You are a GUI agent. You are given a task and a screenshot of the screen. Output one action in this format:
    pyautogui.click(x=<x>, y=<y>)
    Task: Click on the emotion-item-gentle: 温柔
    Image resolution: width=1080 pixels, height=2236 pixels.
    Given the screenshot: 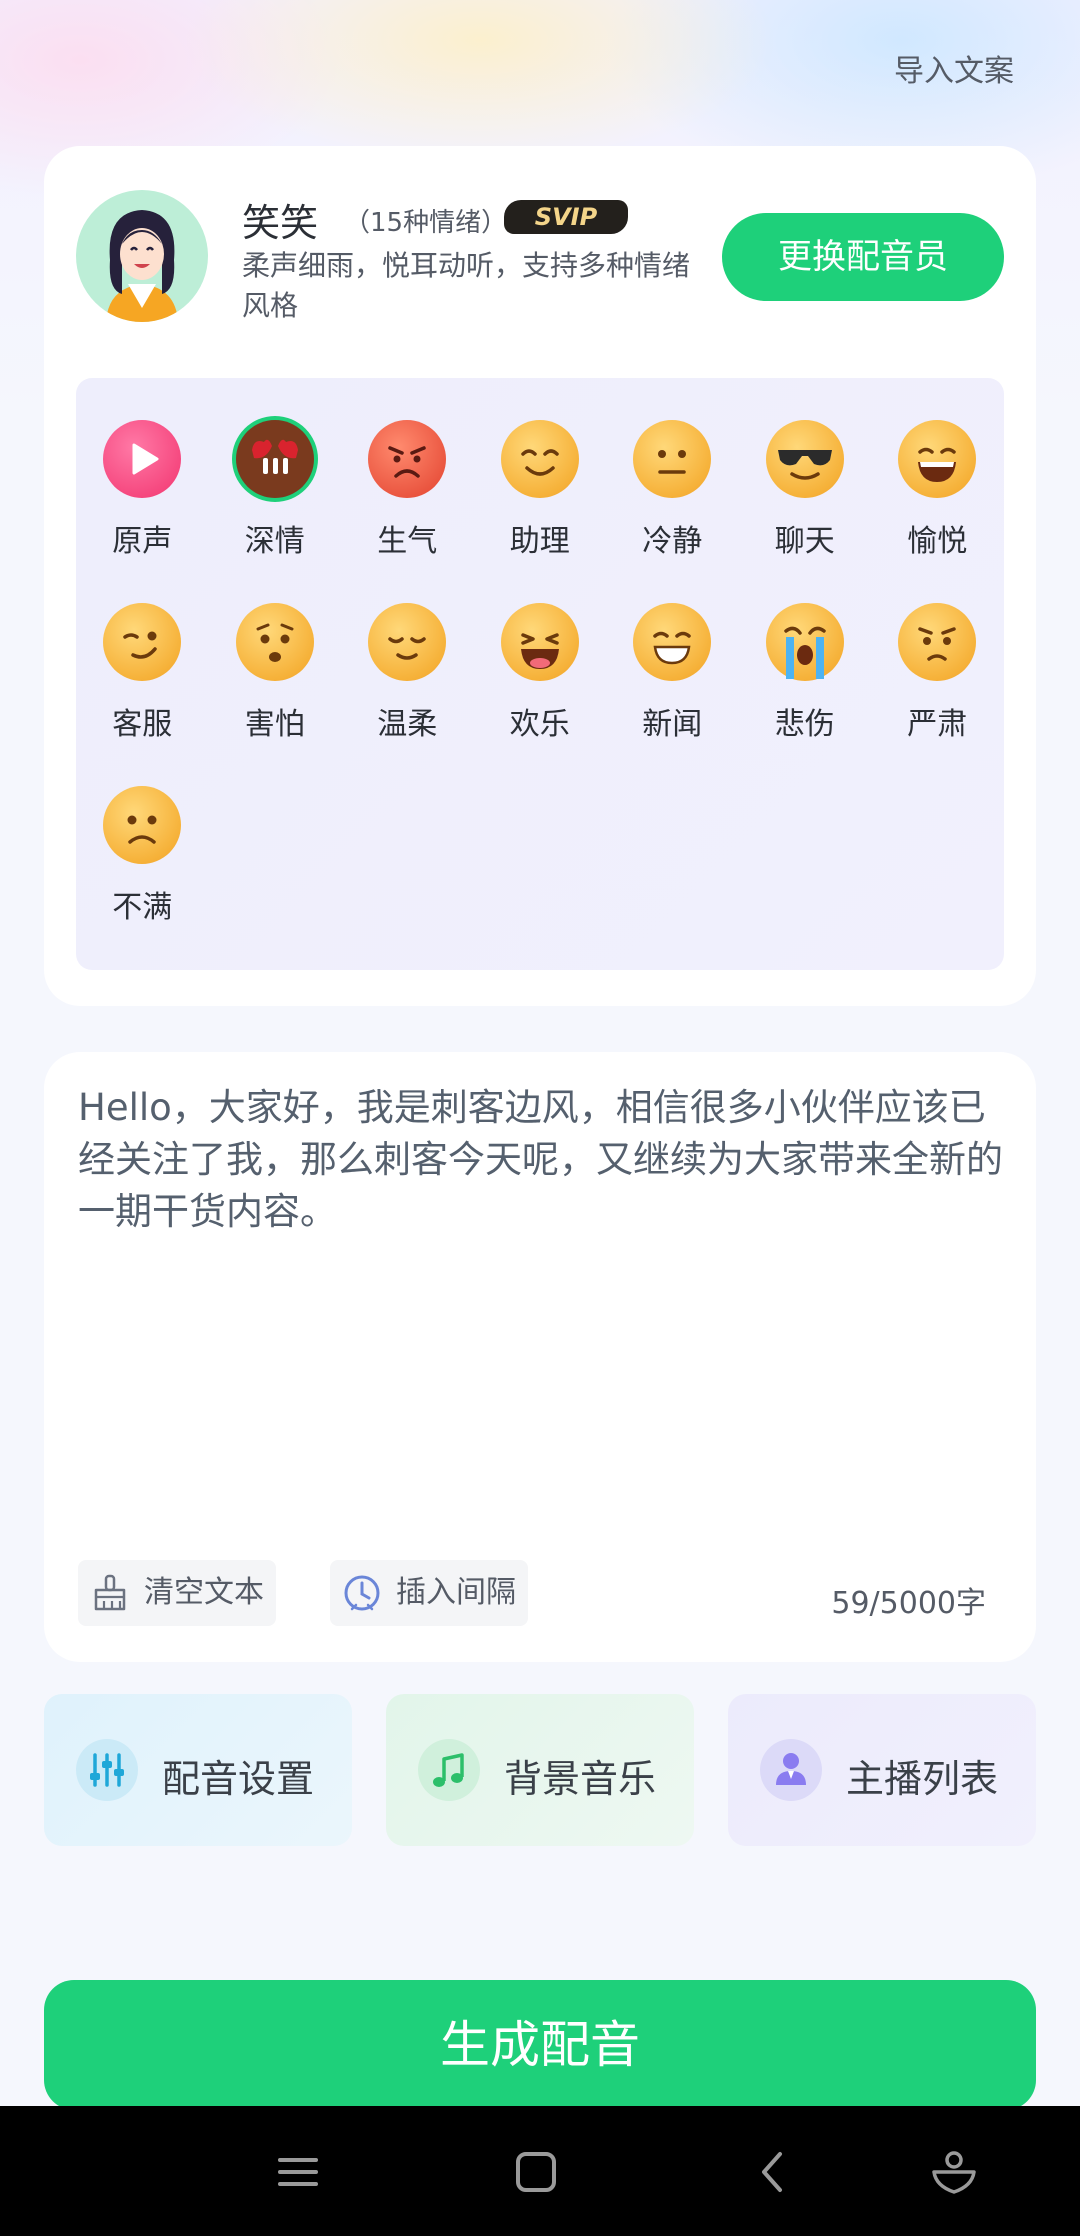 What is the action you would take?
    pyautogui.click(x=407, y=694)
    